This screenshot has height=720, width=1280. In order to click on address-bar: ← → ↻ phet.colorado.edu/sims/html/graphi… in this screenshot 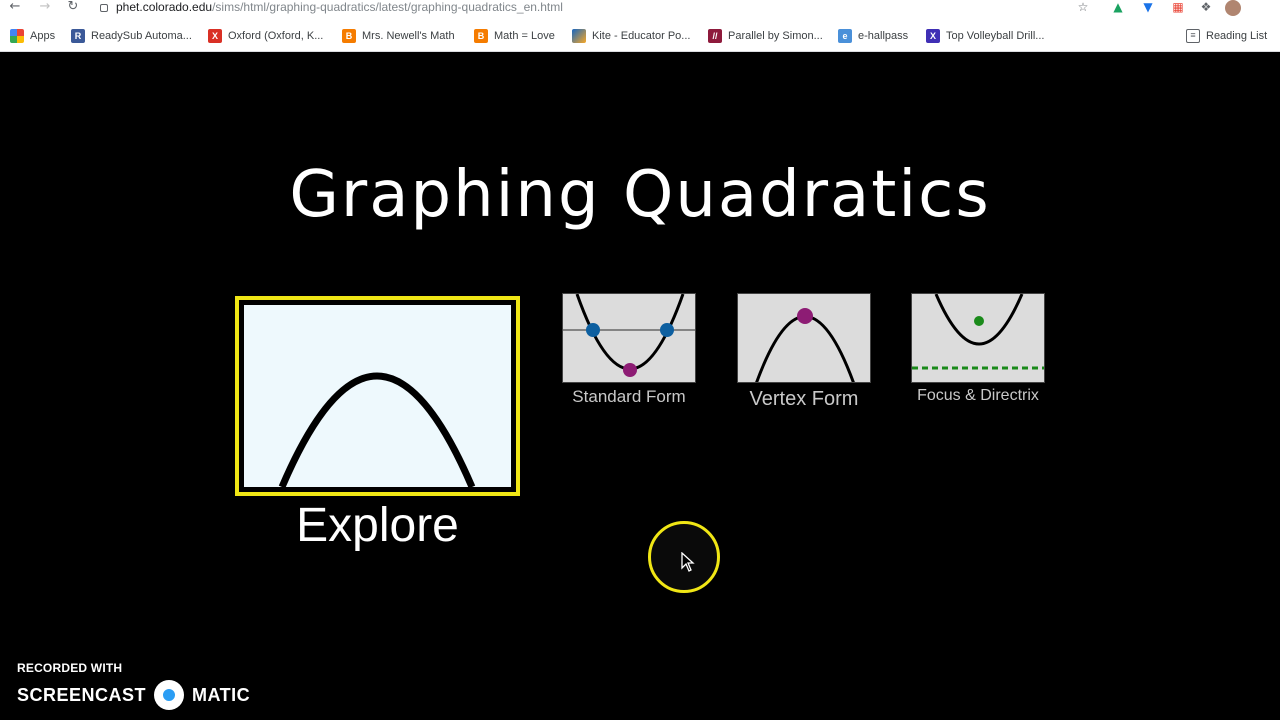, I will do `click(640, 9)`.